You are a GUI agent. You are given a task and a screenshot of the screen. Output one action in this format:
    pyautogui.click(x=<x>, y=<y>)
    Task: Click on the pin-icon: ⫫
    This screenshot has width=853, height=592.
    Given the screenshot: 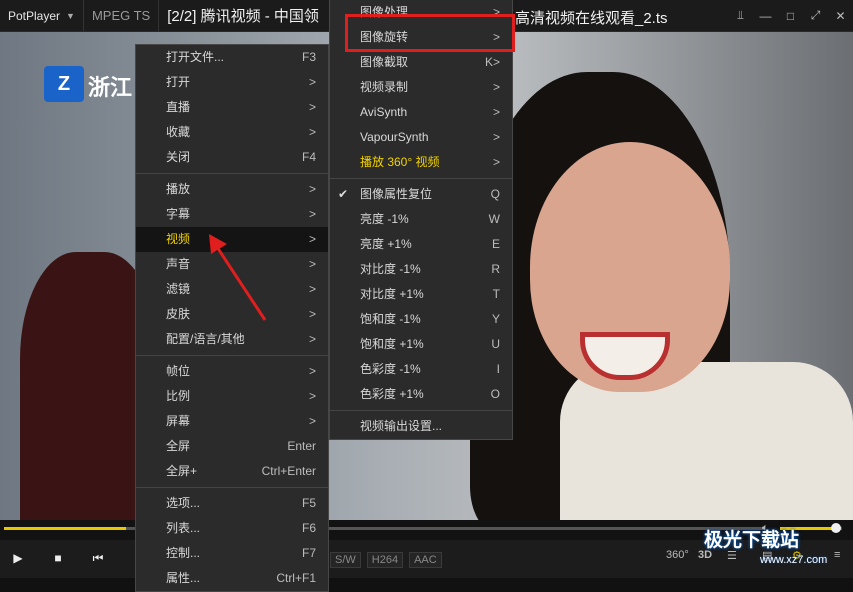 What is the action you would take?
    pyautogui.click(x=740, y=15)
    